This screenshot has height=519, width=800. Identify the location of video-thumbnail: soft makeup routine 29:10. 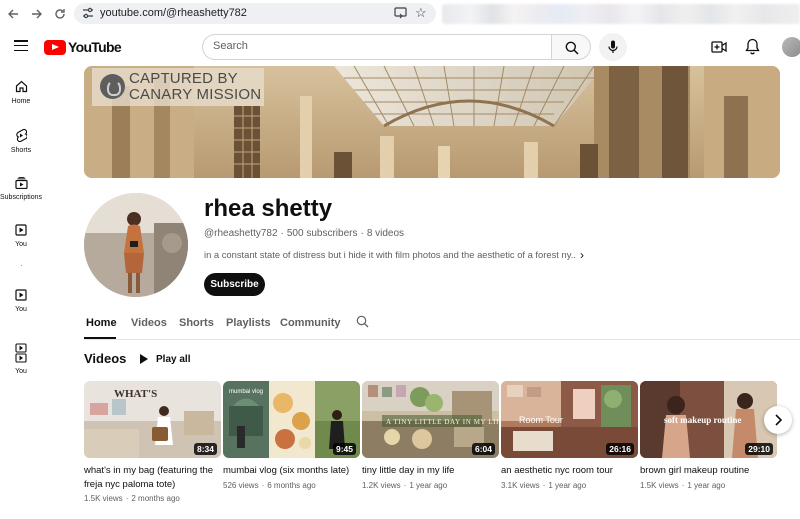
(708, 419).